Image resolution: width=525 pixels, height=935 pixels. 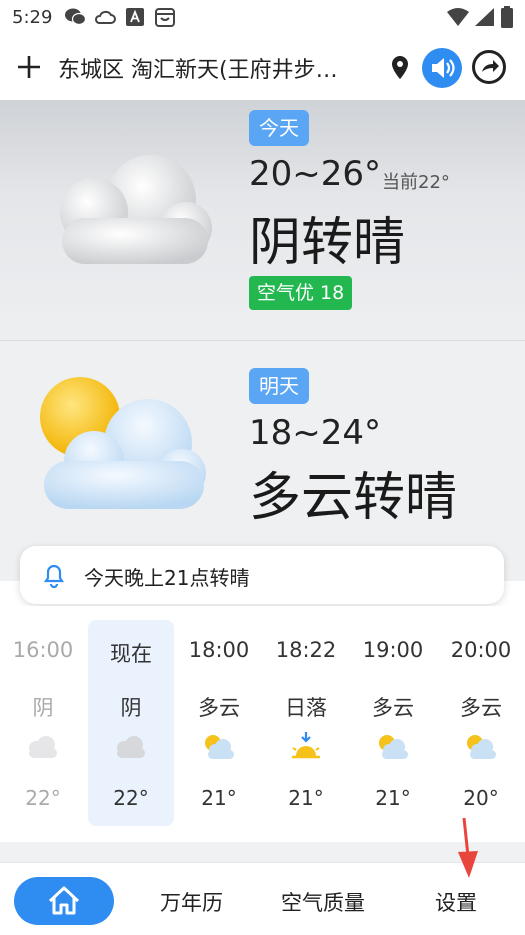 What do you see at coordinates (75, 17) in the screenshot?
I see `wechat-icon` at bounding box center [75, 17].